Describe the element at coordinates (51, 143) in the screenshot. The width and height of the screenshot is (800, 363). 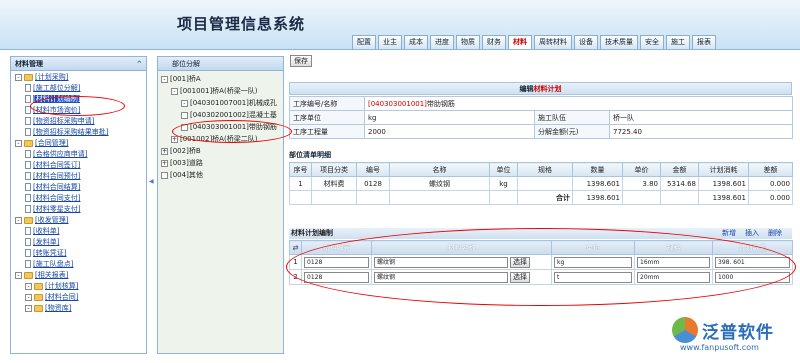
I see `nav-item-label: [合同管理]` at that location.